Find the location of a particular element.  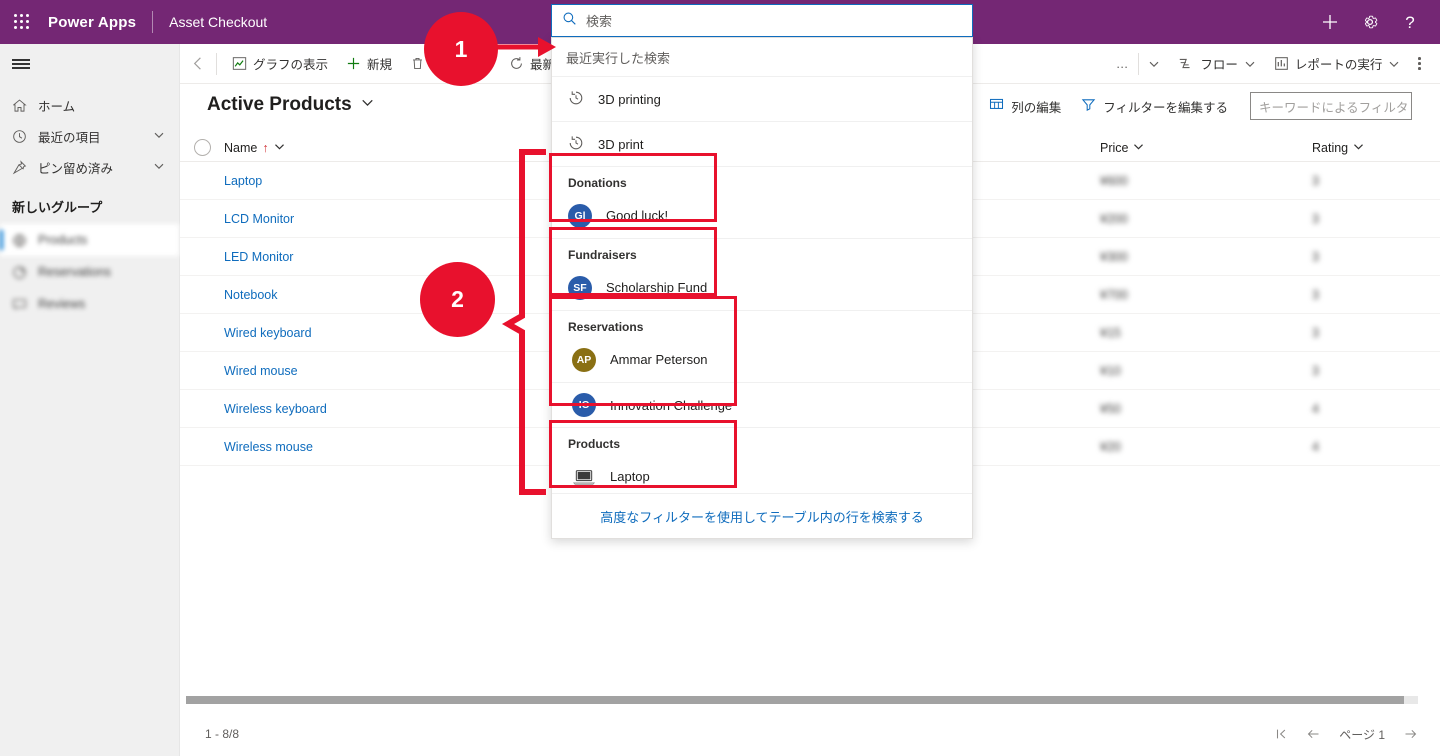

help-icon: ? is located at coordinates (1410, 22).